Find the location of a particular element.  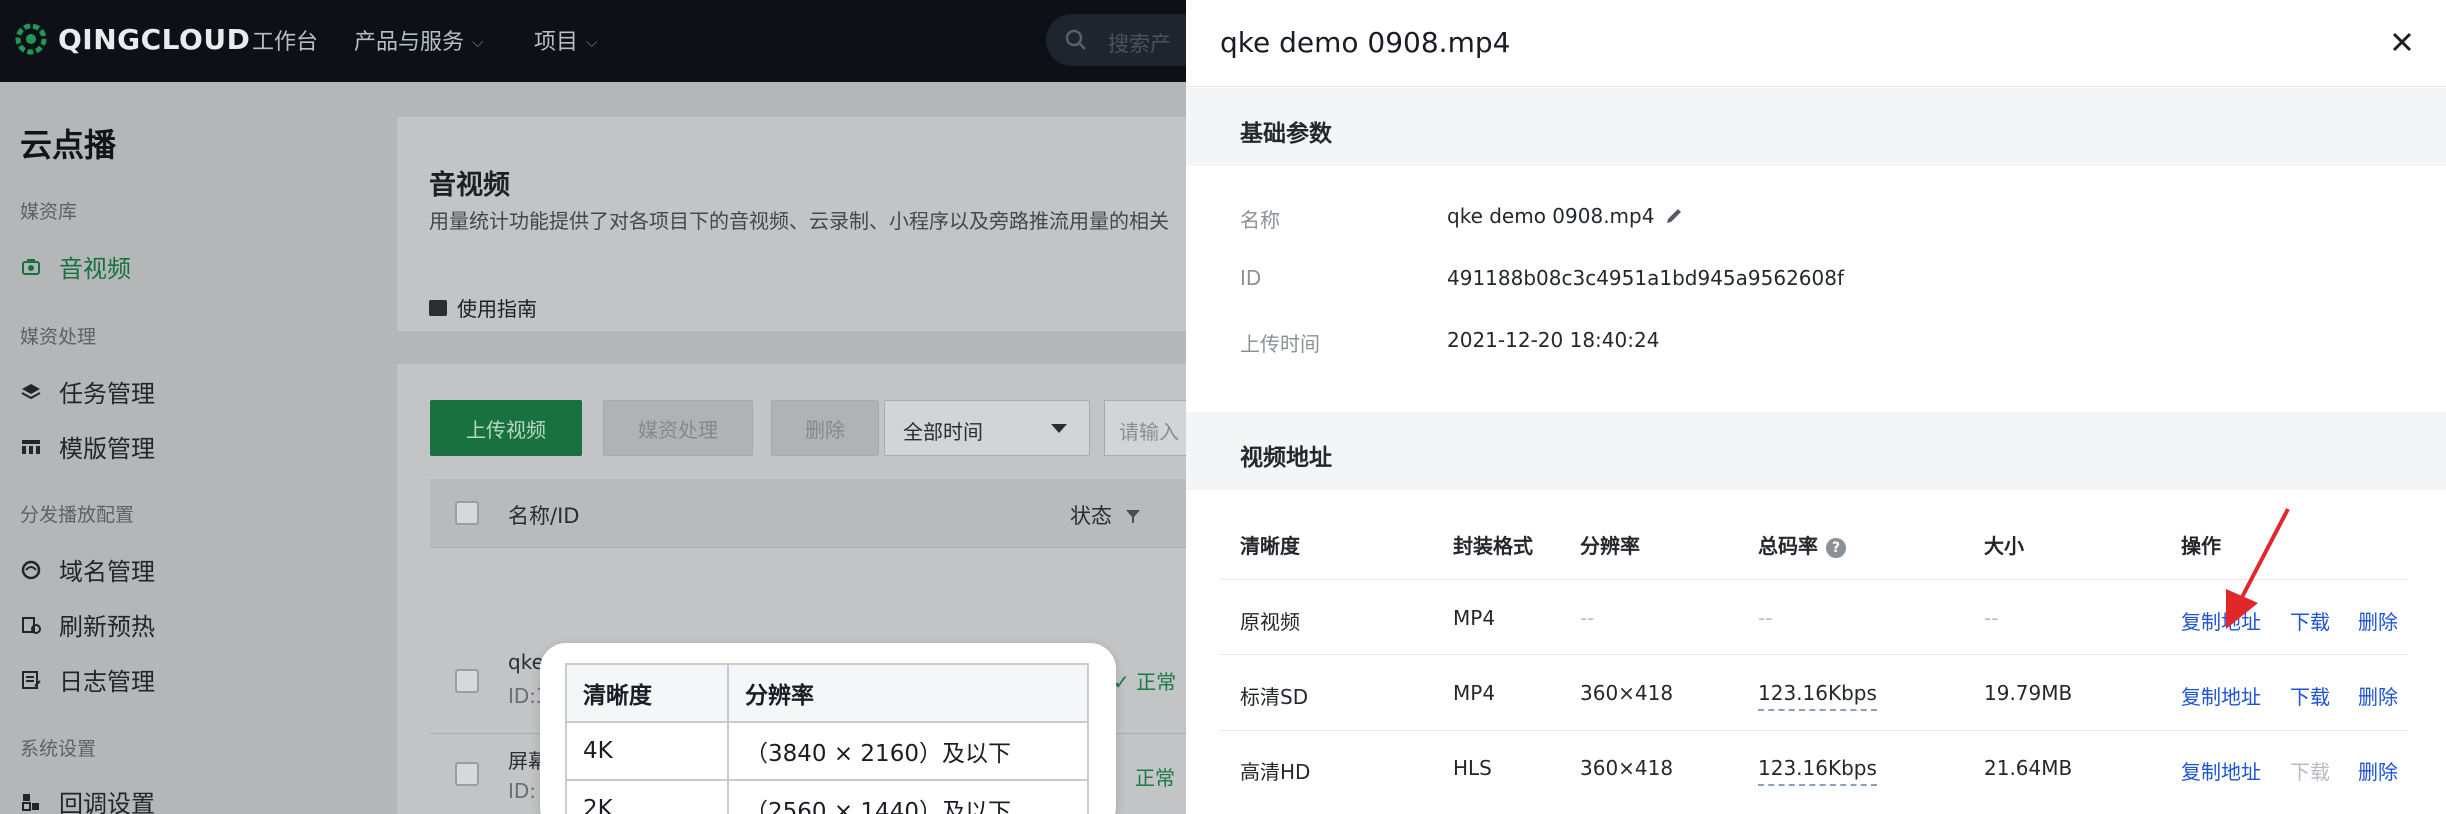

layers-icon is located at coordinates (31, 392).